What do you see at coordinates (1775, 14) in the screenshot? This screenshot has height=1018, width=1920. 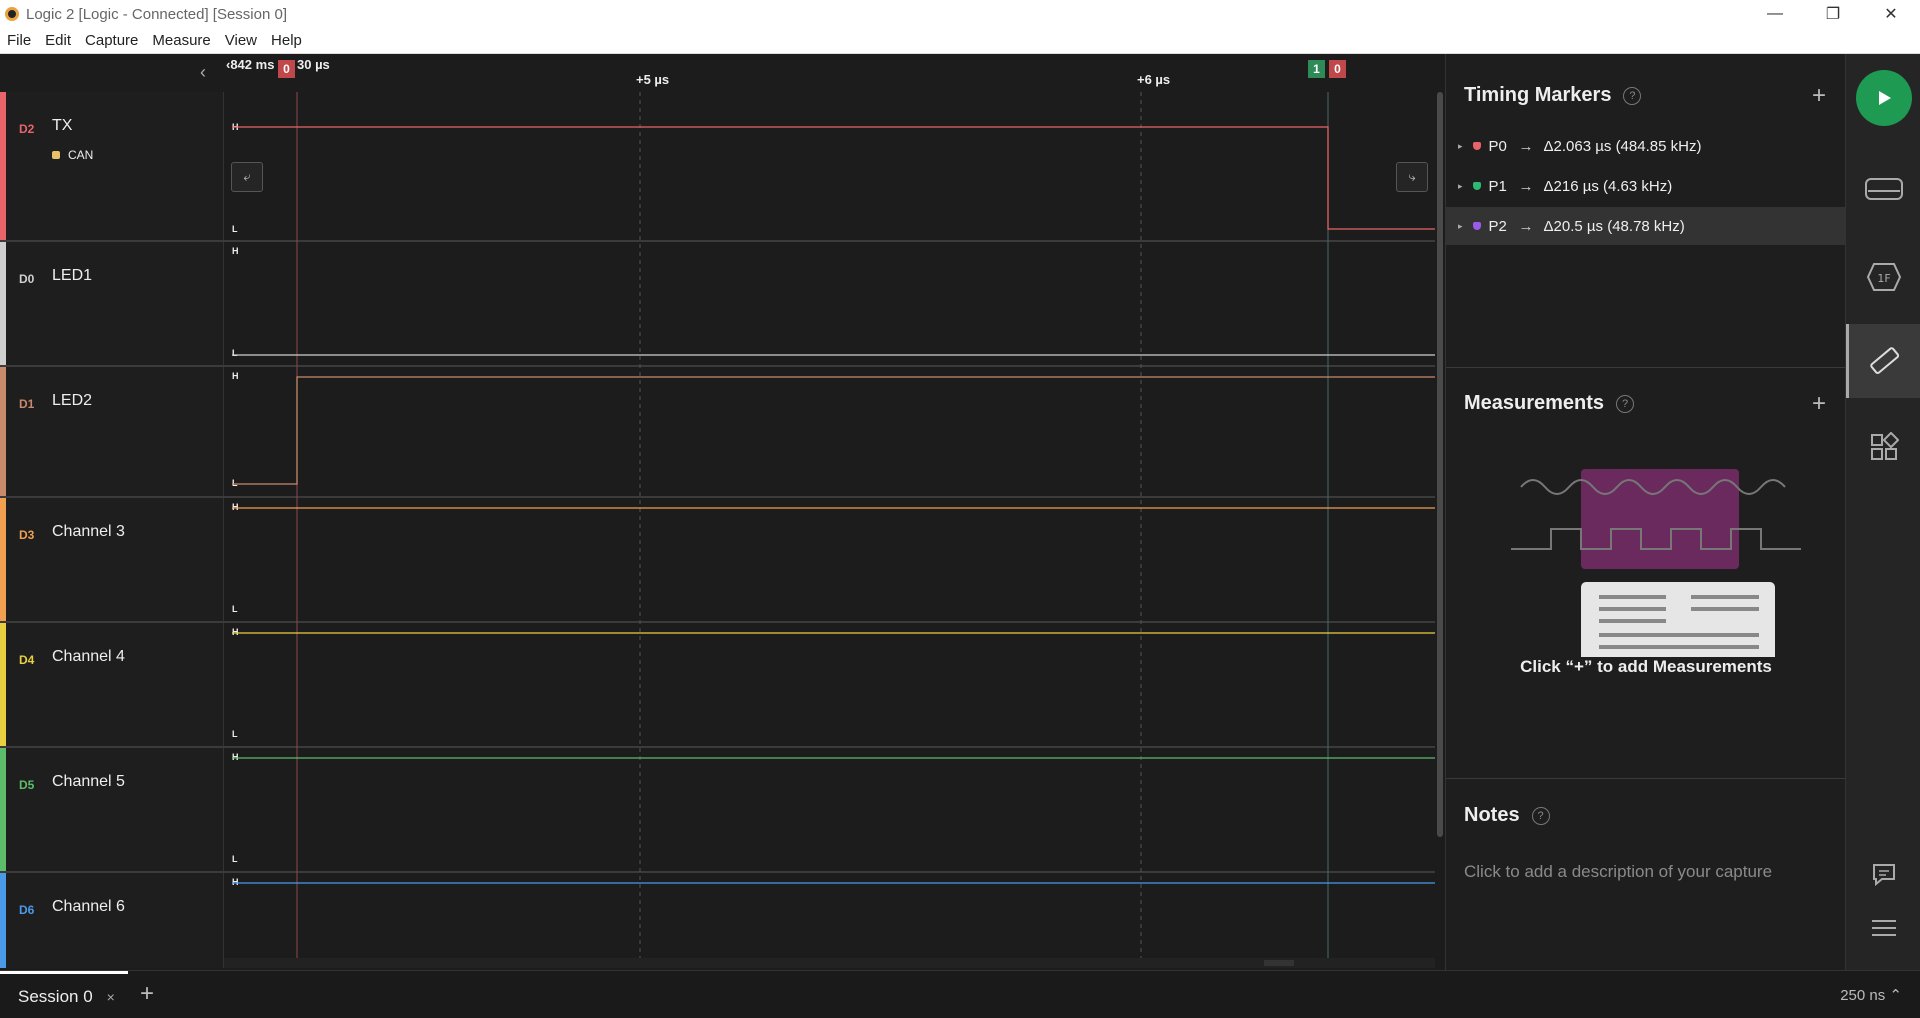 I see `minimize-button: —` at bounding box center [1775, 14].